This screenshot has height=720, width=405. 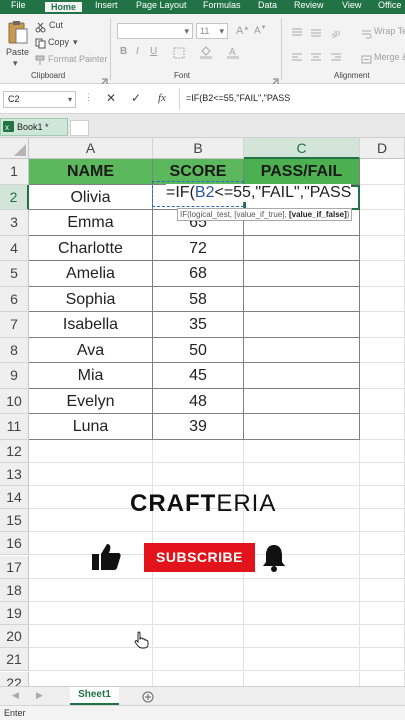 What do you see at coordinates (302, 401) in the screenshot?
I see `cell-c10` at bounding box center [302, 401].